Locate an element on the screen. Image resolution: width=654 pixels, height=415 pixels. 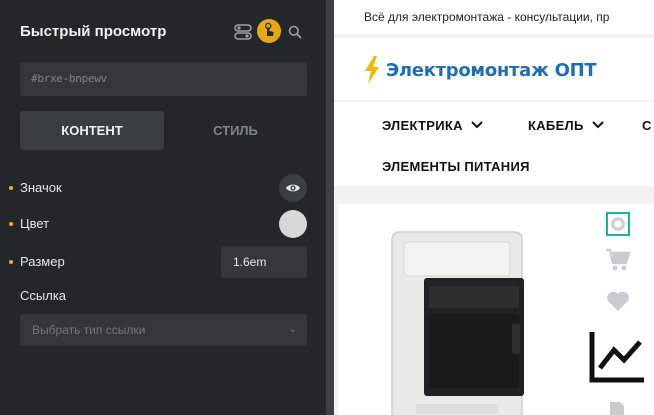
toggle-icon is located at coordinates (243, 34).